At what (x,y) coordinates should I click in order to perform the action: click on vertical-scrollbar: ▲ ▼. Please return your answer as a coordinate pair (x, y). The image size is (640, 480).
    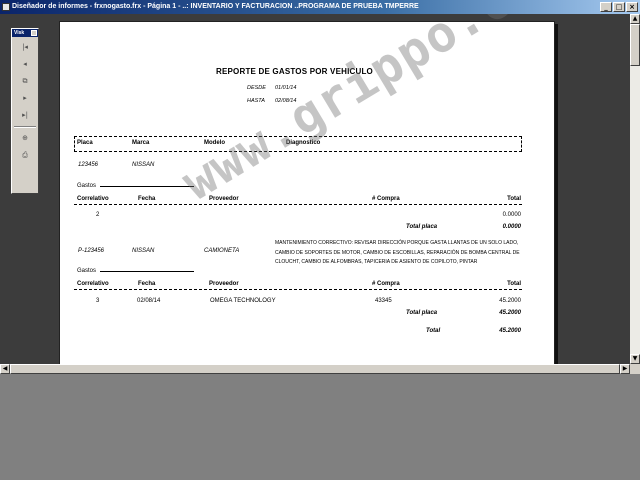
    Looking at the image, I should click on (635, 189).